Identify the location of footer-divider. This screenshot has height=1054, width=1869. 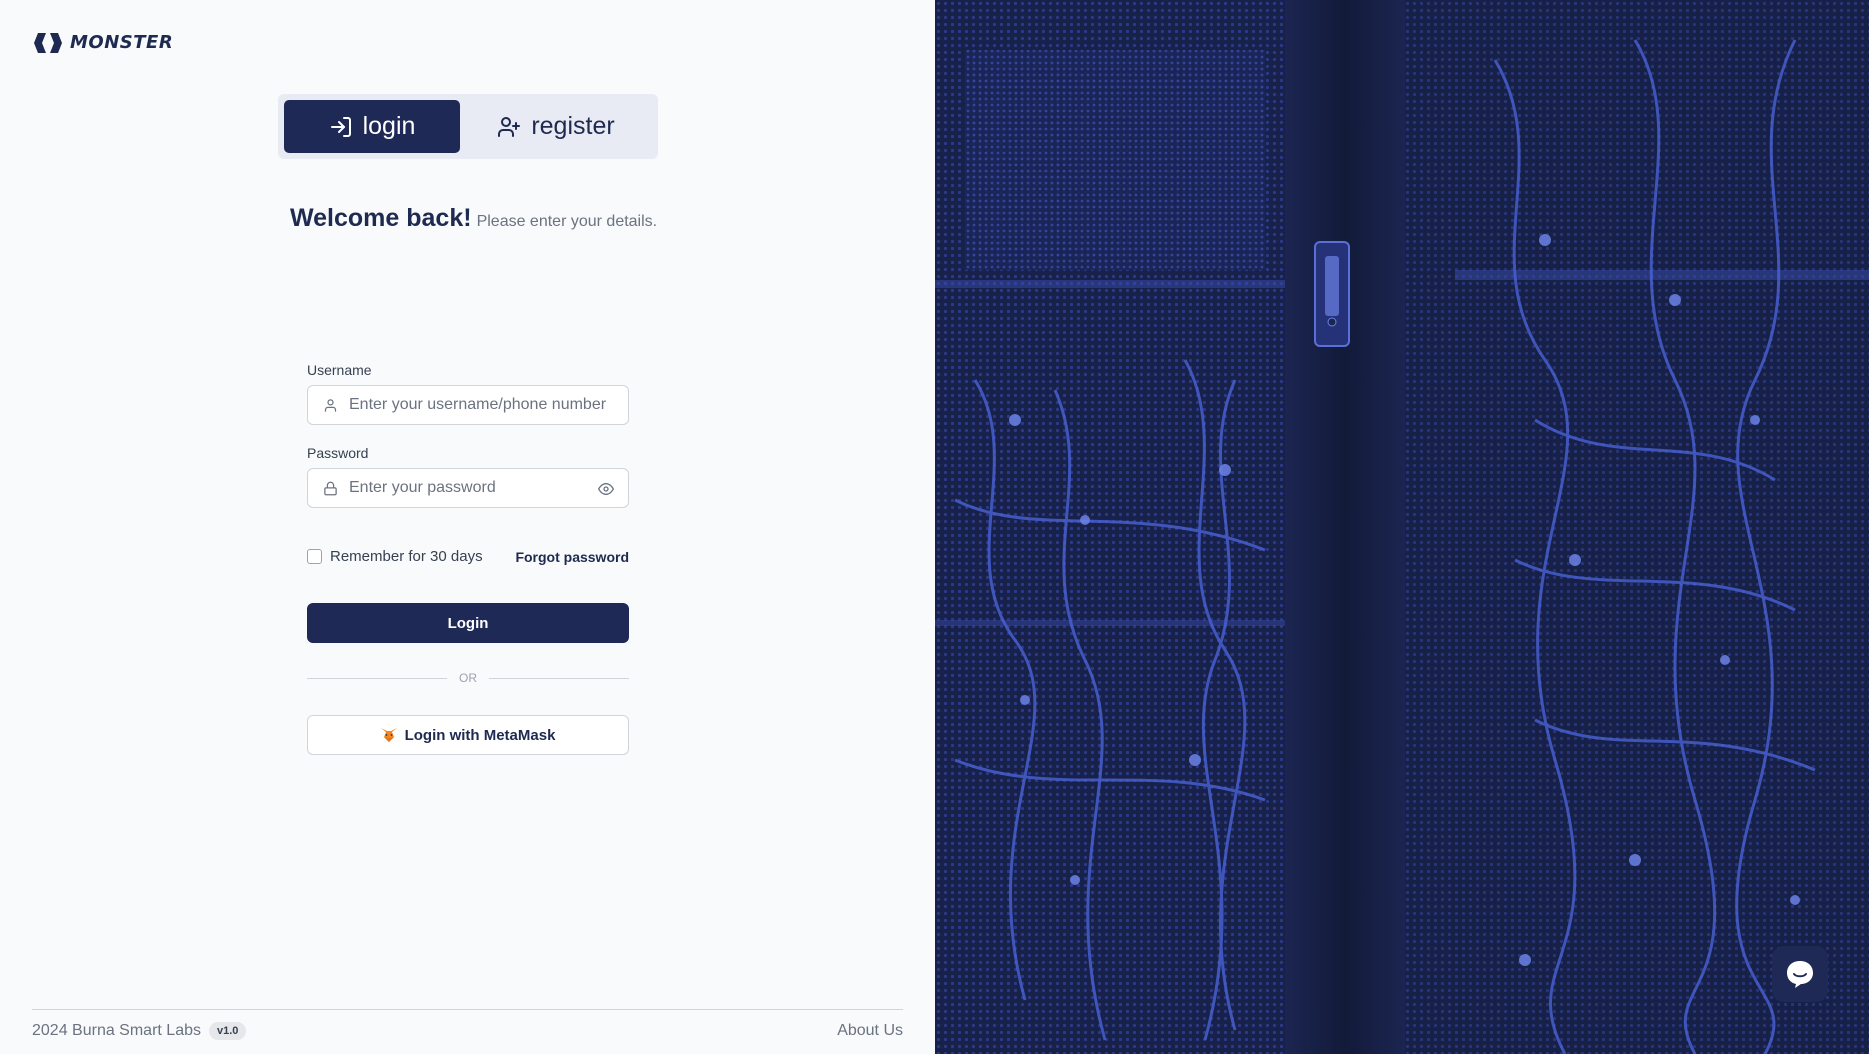
(467, 1009).